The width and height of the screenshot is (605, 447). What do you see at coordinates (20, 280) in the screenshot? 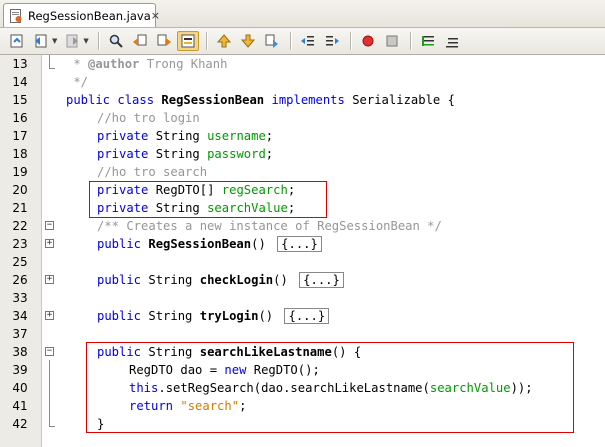
I see `line-number: 26` at bounding box center [20, 280].